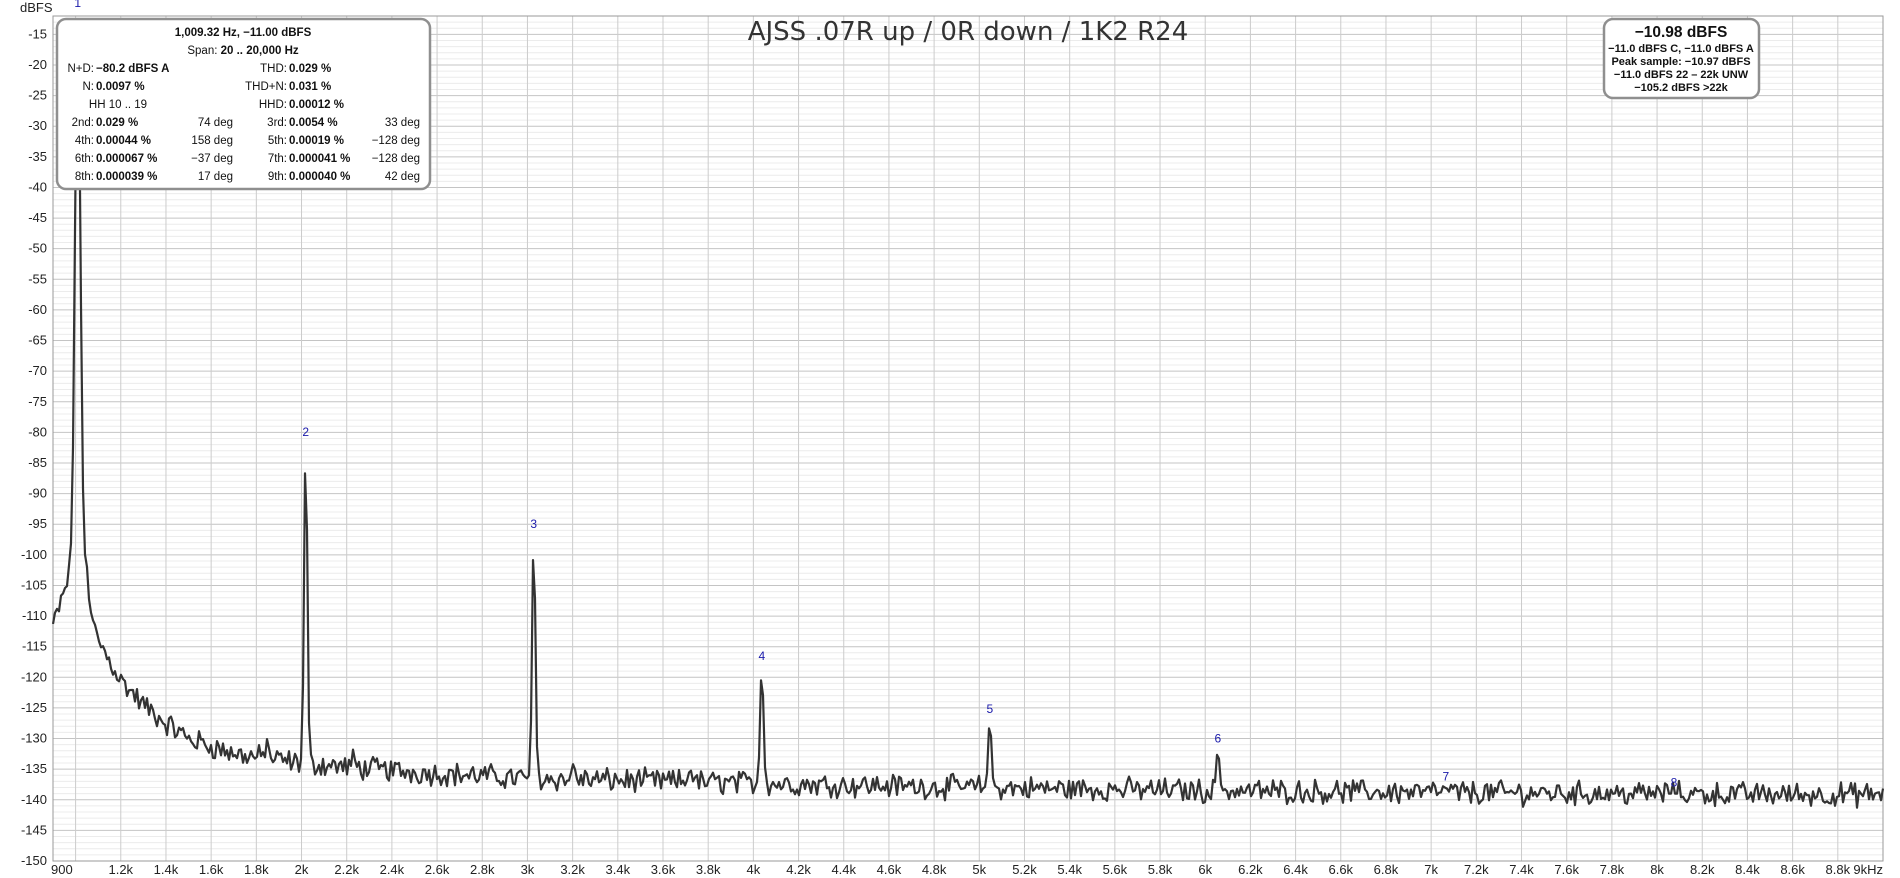  I want to click on span-readout: Span: 20 .. 20,000 Hz, so click(243, 51).